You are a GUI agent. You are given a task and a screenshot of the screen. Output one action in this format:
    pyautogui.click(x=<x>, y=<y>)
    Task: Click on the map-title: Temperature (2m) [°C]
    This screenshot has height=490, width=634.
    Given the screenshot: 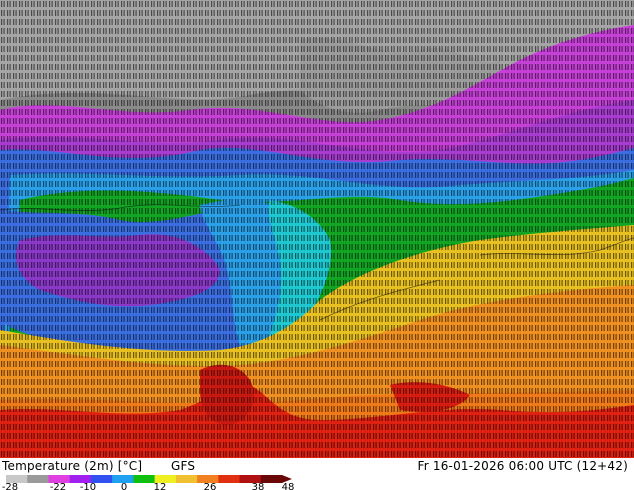 What is the action you would take?
    pyautogui.click(x=72, y=466)
    